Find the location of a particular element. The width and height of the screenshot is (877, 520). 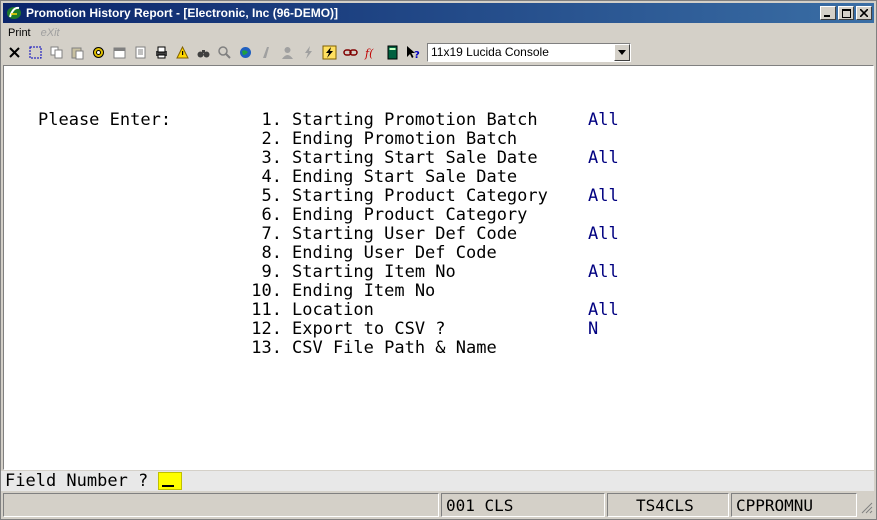

settings-button is located at coordinates (98, 52).